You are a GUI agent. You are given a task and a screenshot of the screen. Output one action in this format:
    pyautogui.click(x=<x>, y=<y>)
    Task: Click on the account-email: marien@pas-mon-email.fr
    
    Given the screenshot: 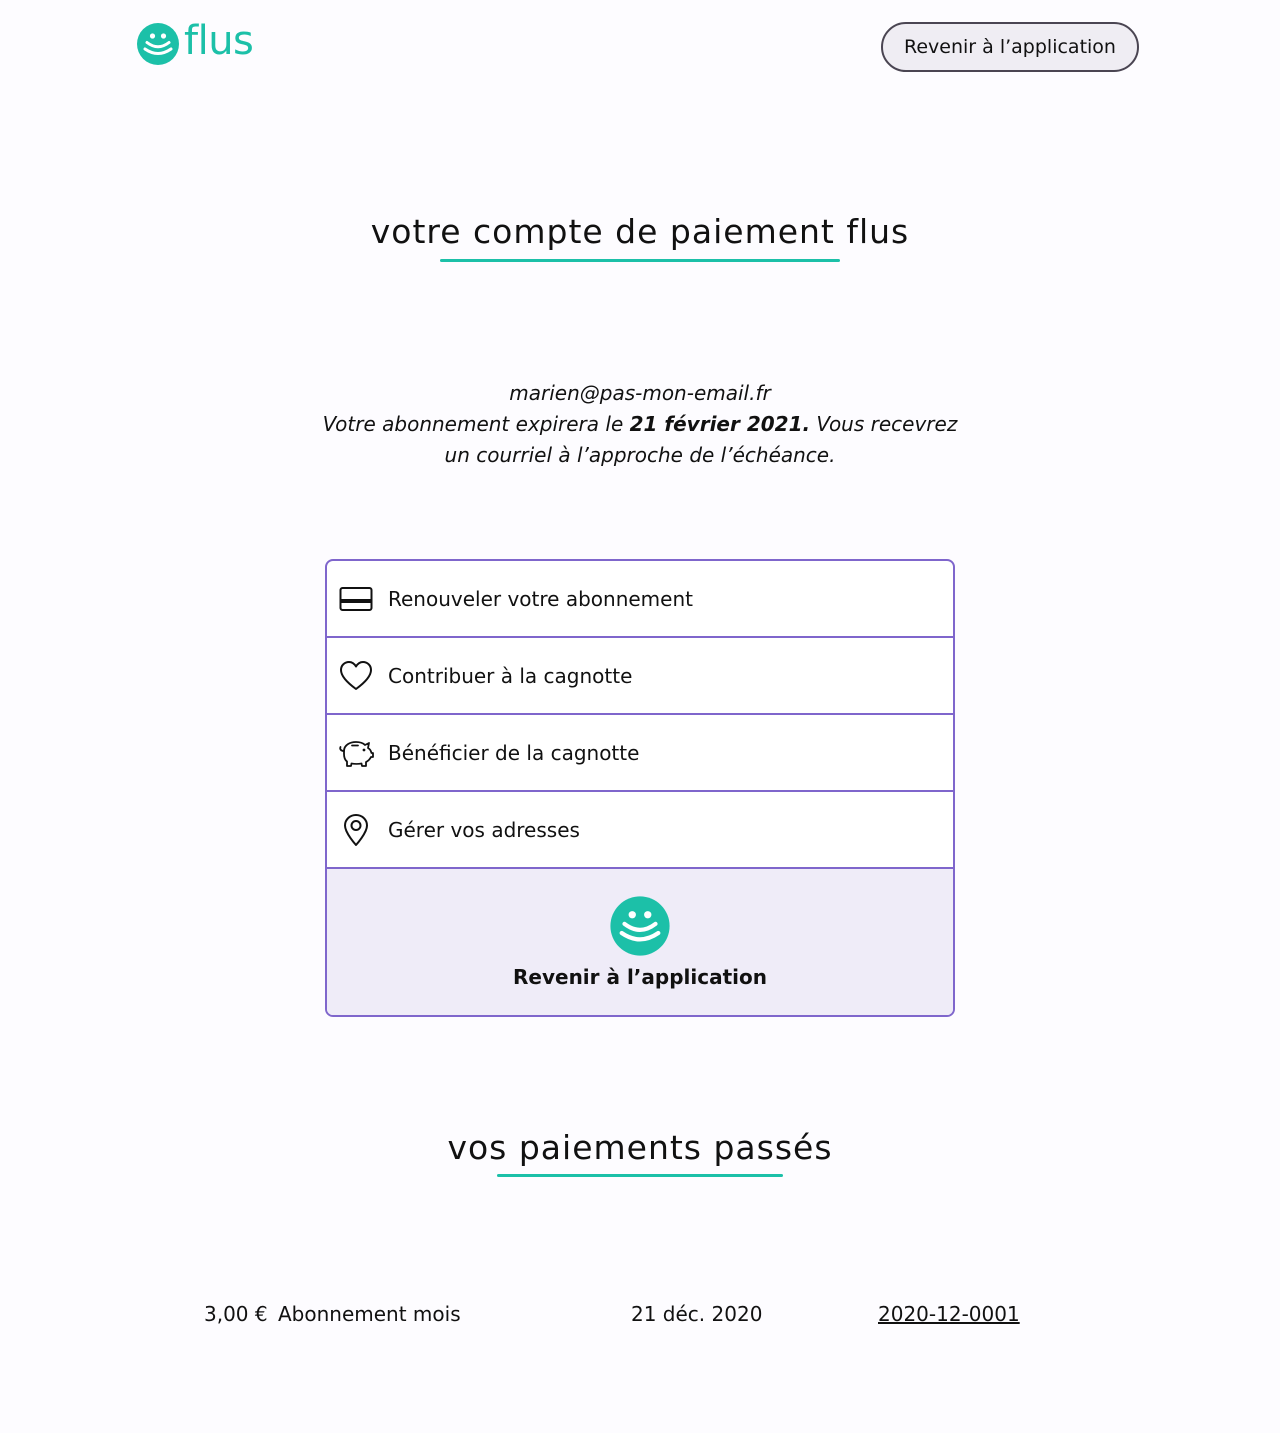 What is the action you would take?
    pyautogui.click(x=640, y=393)
    